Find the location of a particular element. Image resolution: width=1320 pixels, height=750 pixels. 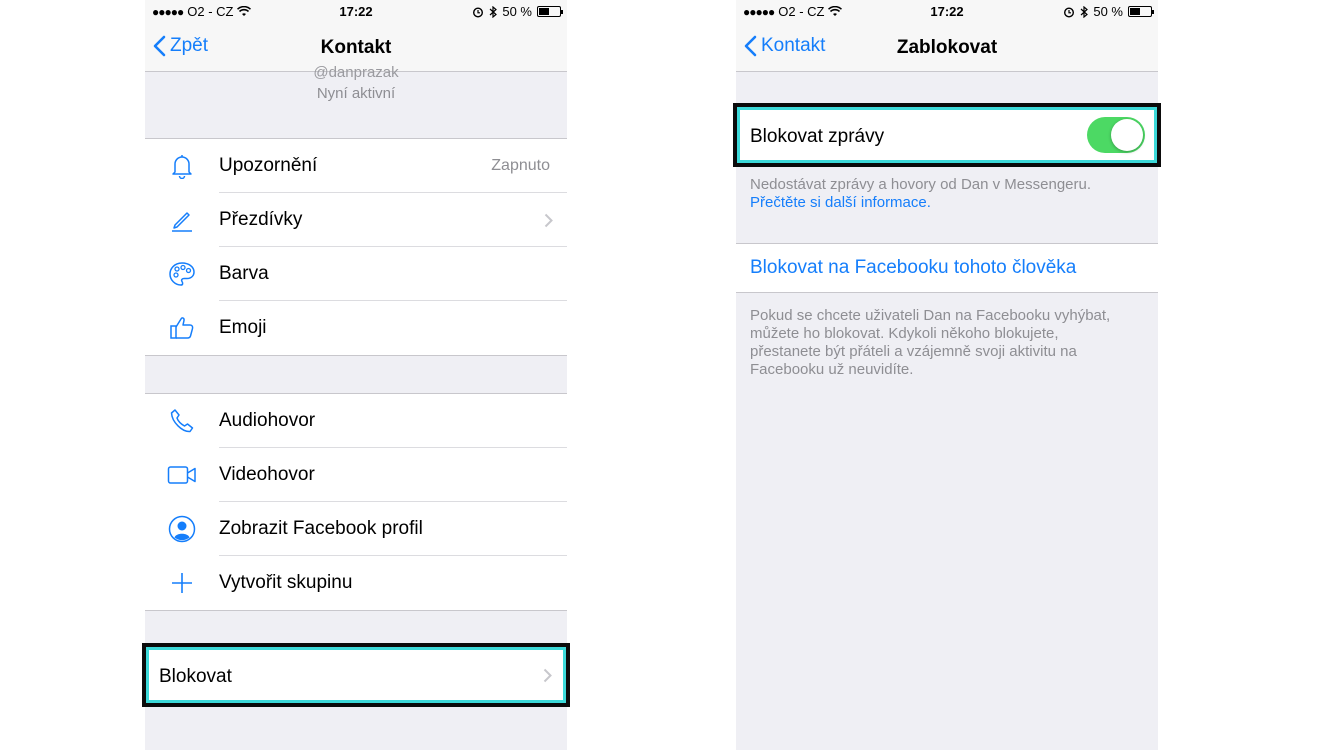

emoji-label: Emoji is located at coordinates (243, 327).